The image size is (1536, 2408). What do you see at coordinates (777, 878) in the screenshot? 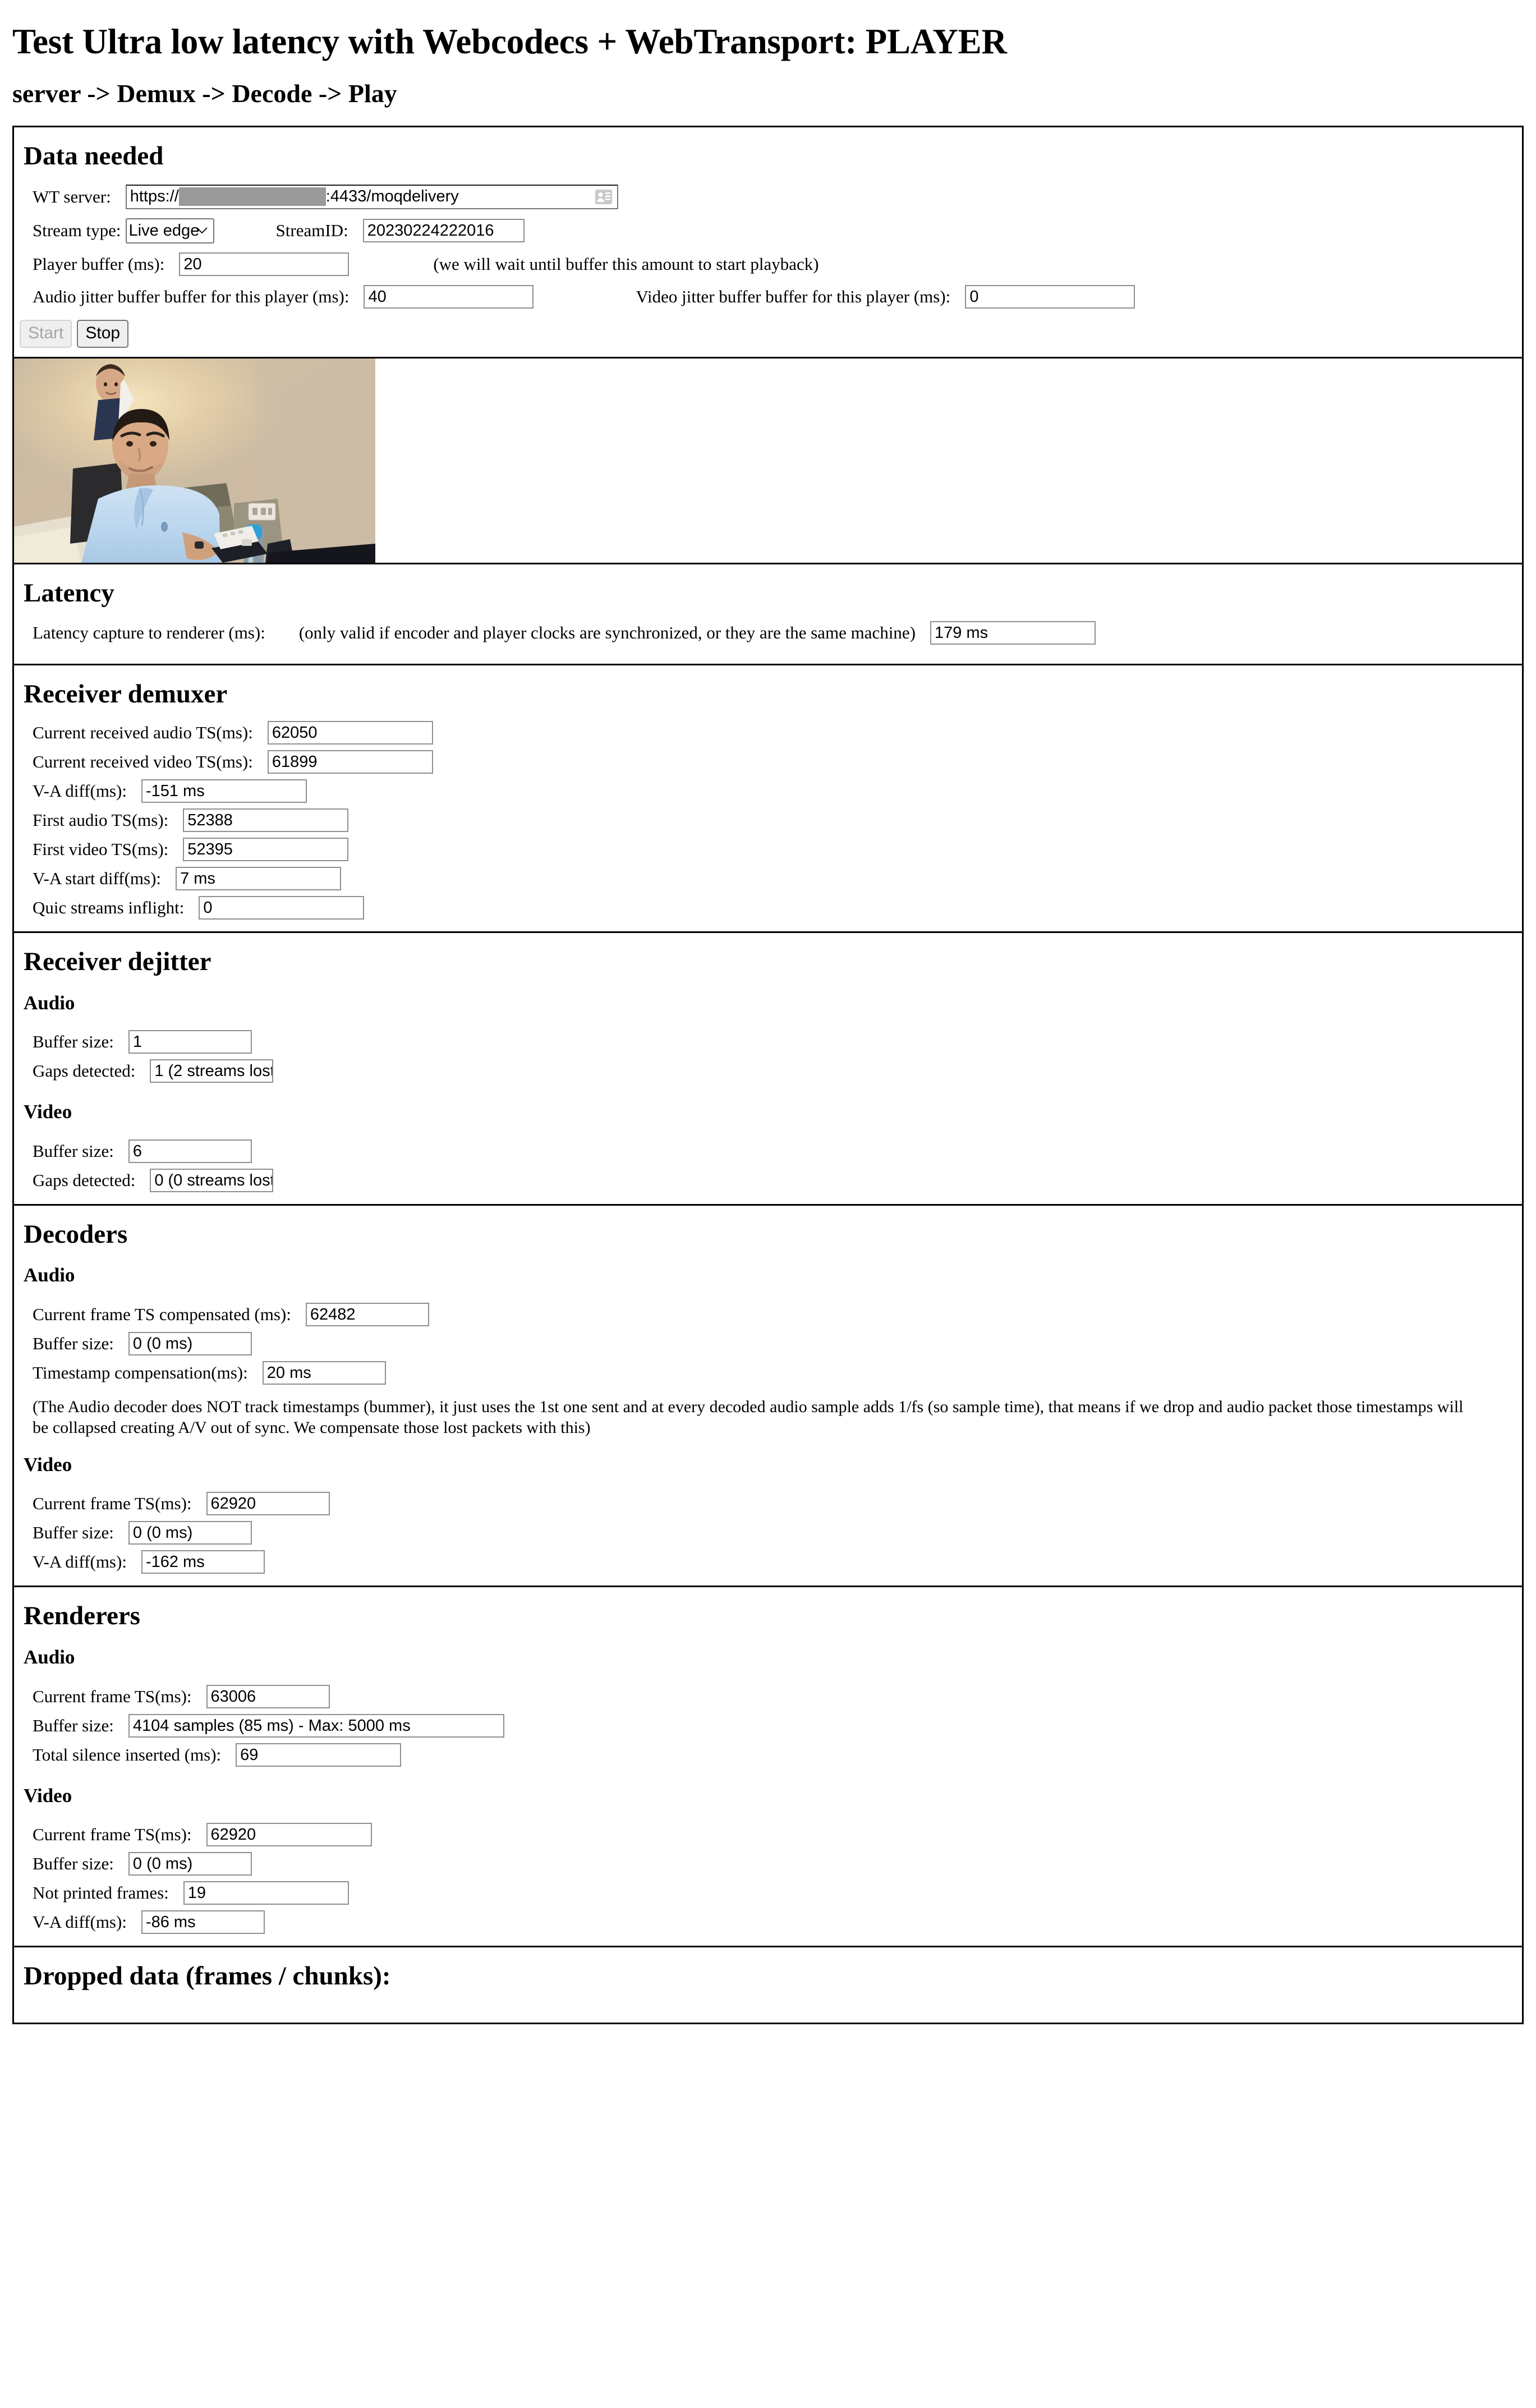
I see `stat-row: V-A start diff(ms): 7 ms` at bounding box center [777, 878].